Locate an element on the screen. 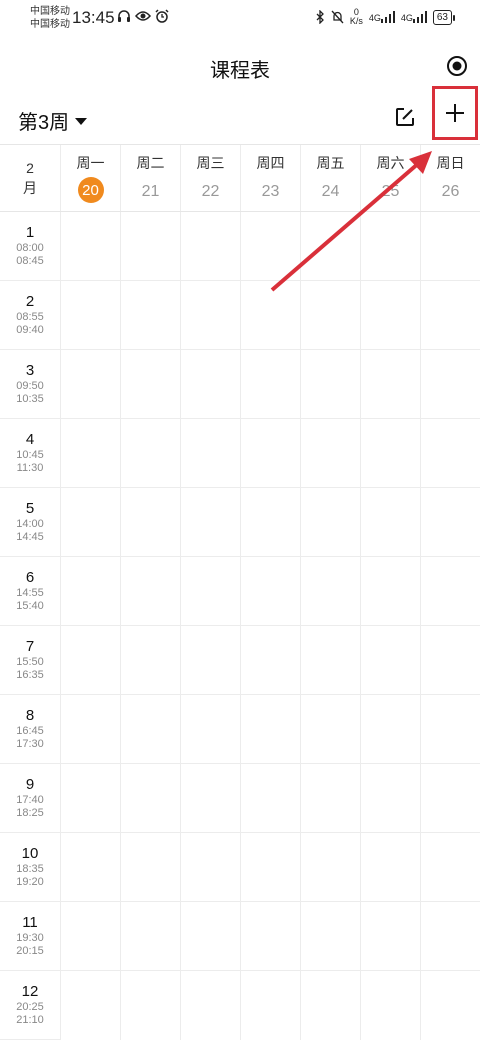 The image size is (480, 1040). period-end-time: 09:40 is located at coordinates (30, 330).